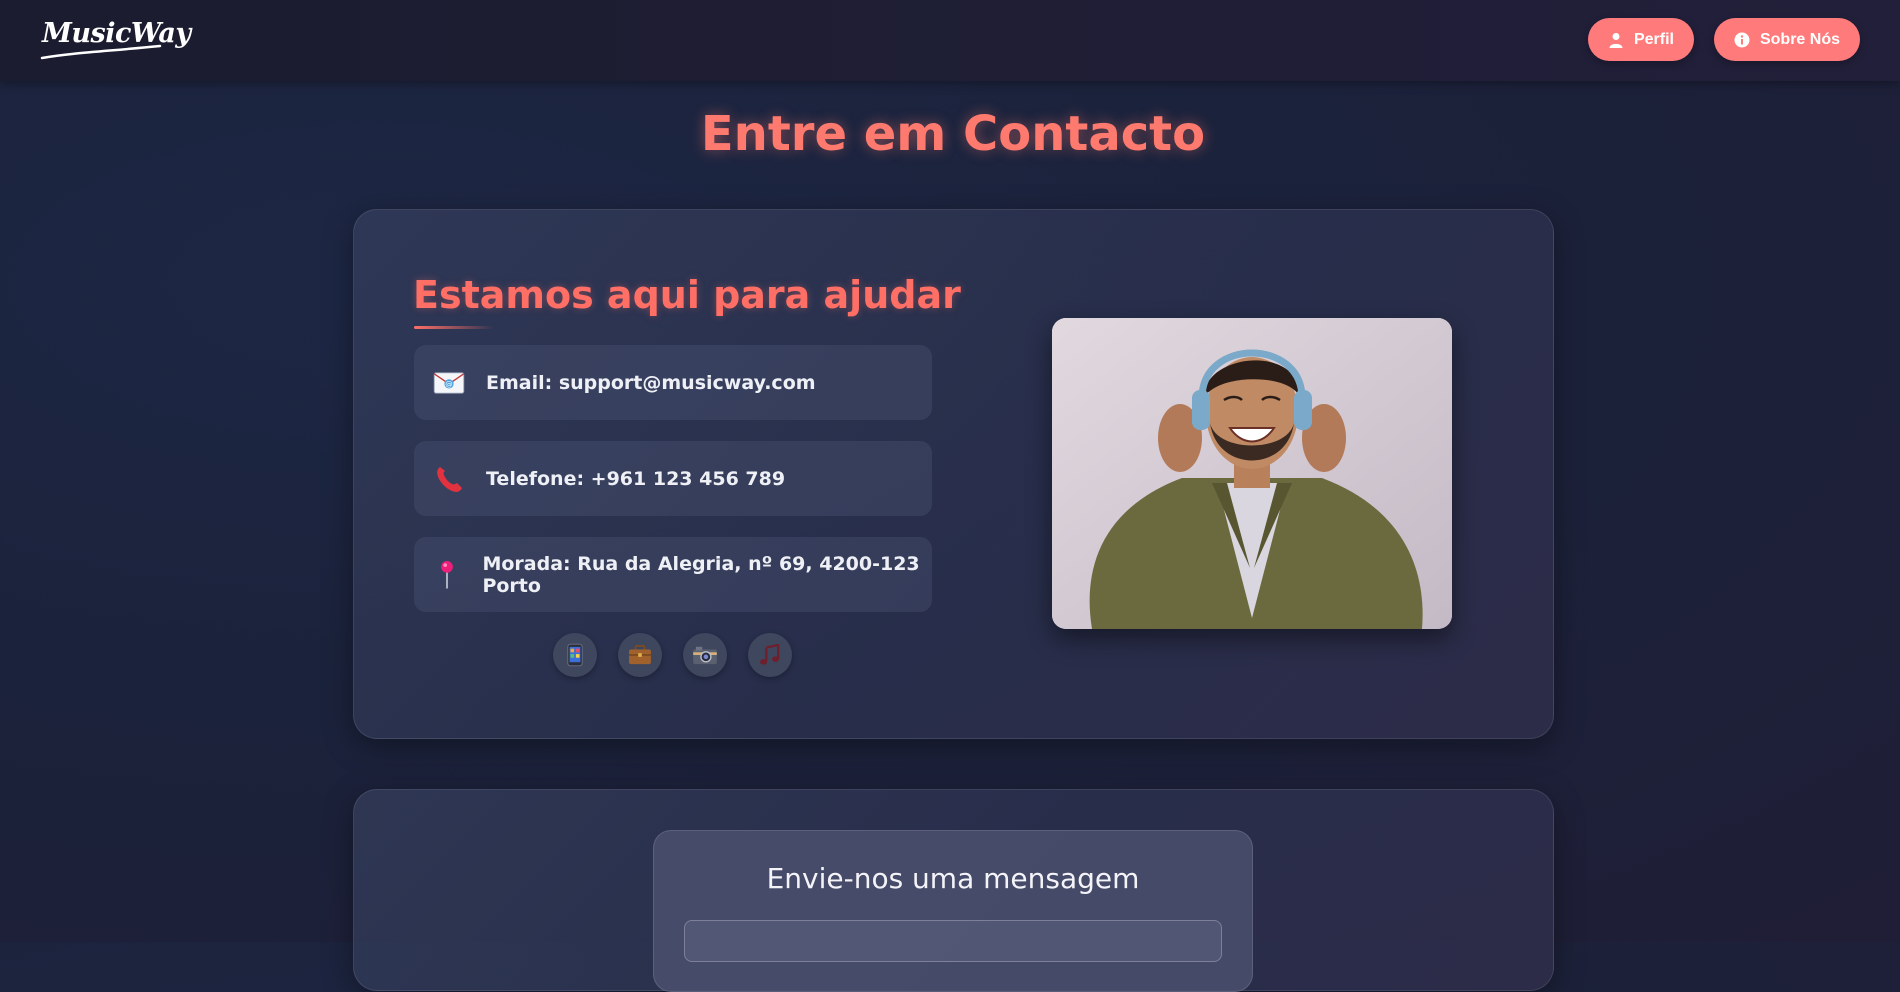 The width and height of the screenshot is (1900, 992). Describe the element at coordinates (953, 941) in the screenshot. I see `message-form-field` at that location.